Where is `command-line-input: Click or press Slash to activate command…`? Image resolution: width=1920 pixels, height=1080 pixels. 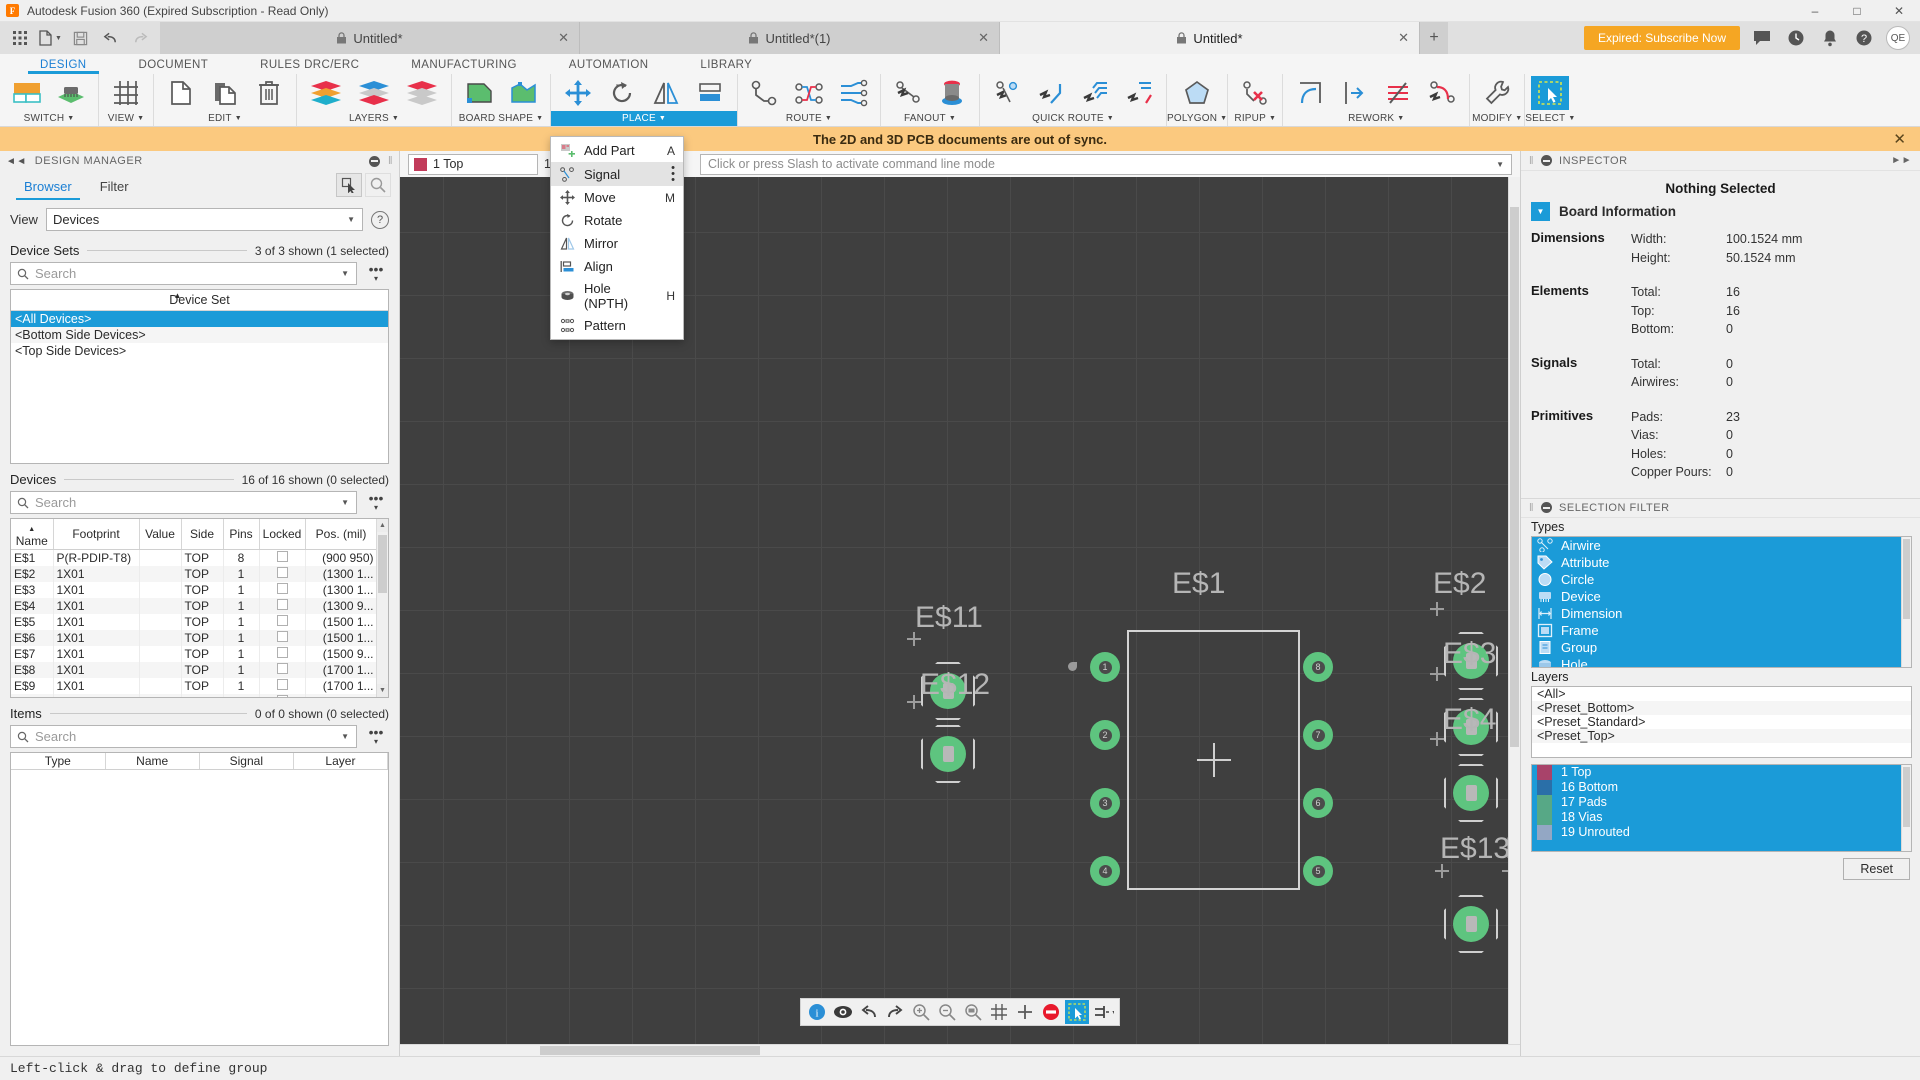 command-line-input: Click or press Slash to activate command… is located at coordinates (1106, 164).